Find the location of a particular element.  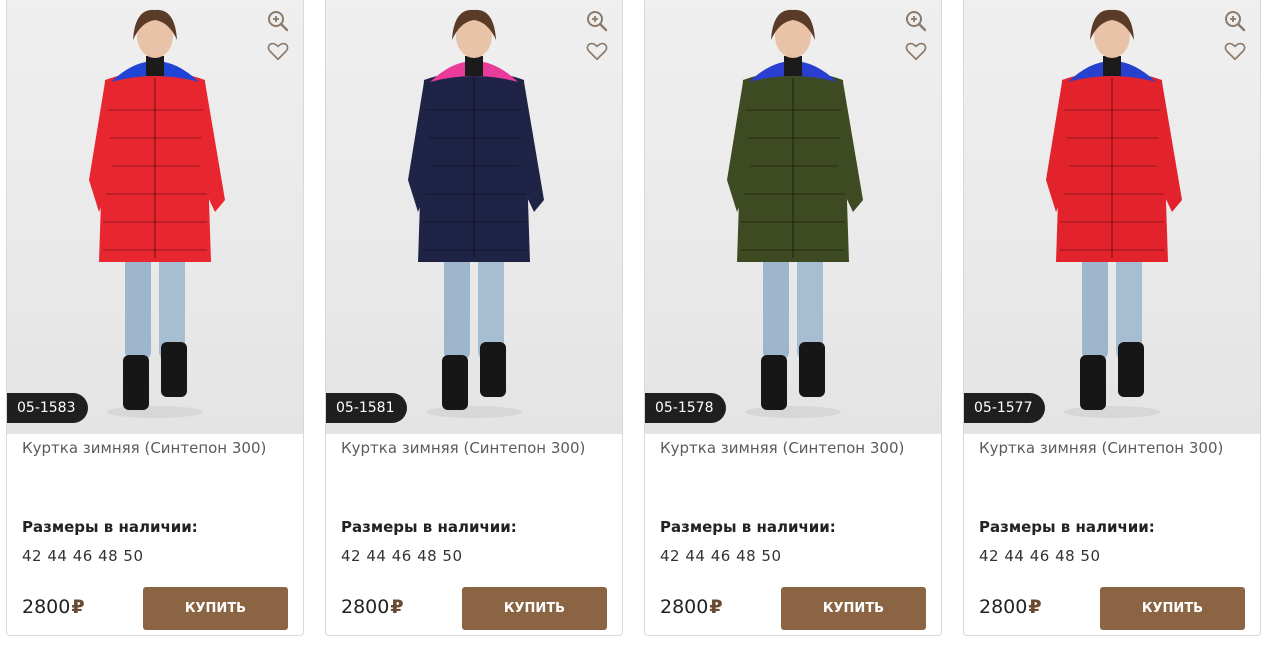

sku-badge: 05-1583 is located at coordinates (47, 408).